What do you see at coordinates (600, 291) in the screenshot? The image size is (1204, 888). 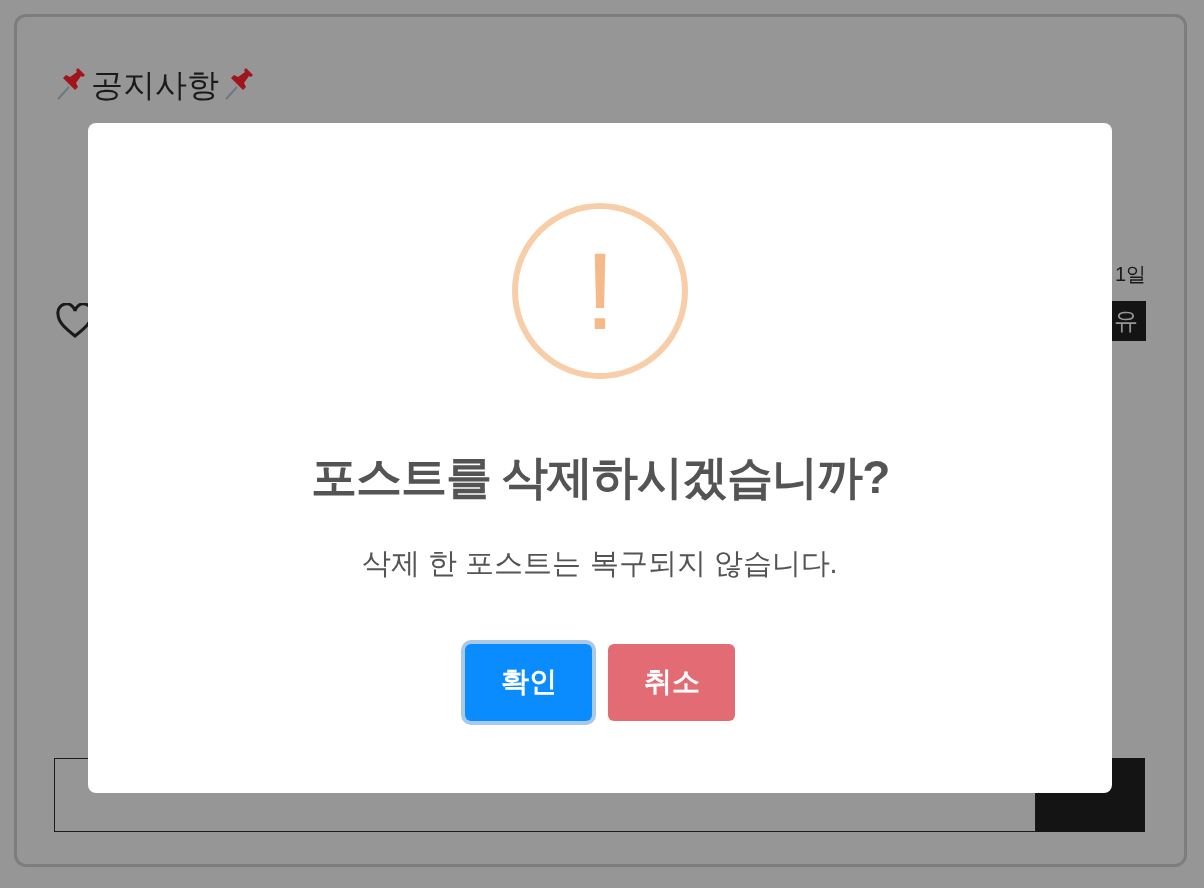 I see `warning-icon: !` at bounding box center [600, 291].